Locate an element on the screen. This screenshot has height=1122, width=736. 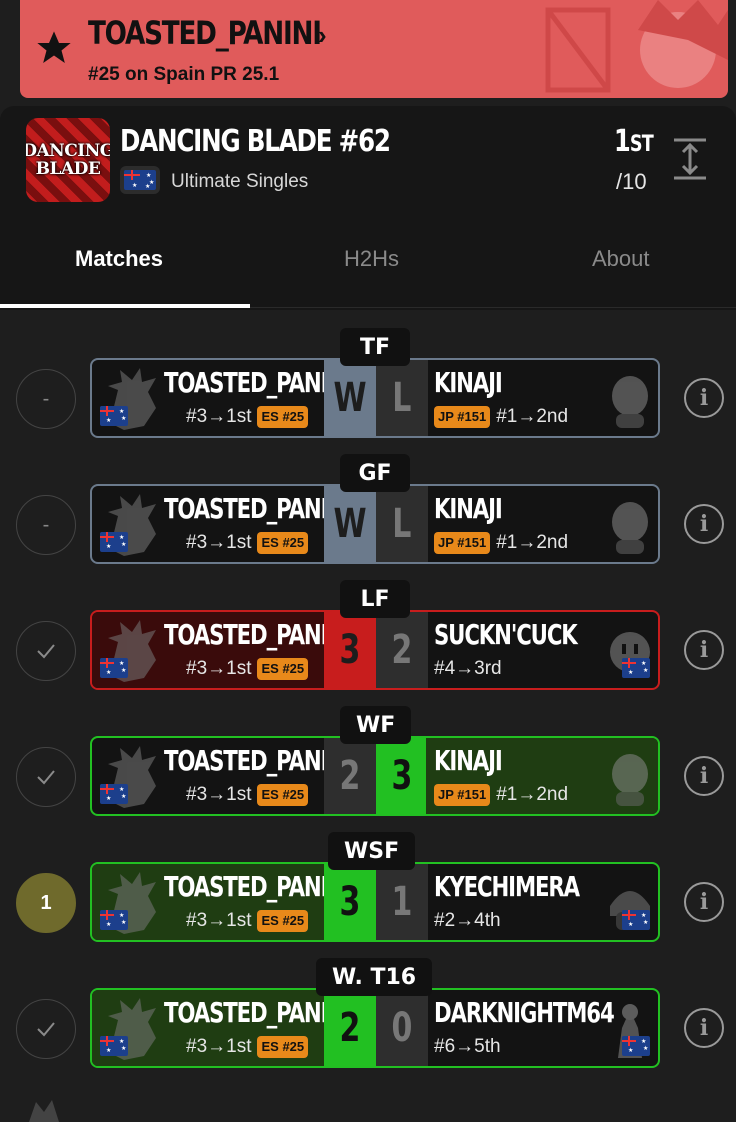
character-avatar-icon is located at coordinates (44, 1111).